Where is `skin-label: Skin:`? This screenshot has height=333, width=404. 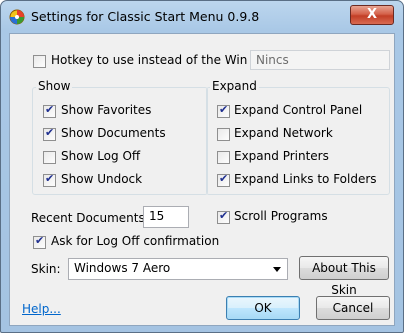
skin-label: Skin: is located at coordinates (46, 269).